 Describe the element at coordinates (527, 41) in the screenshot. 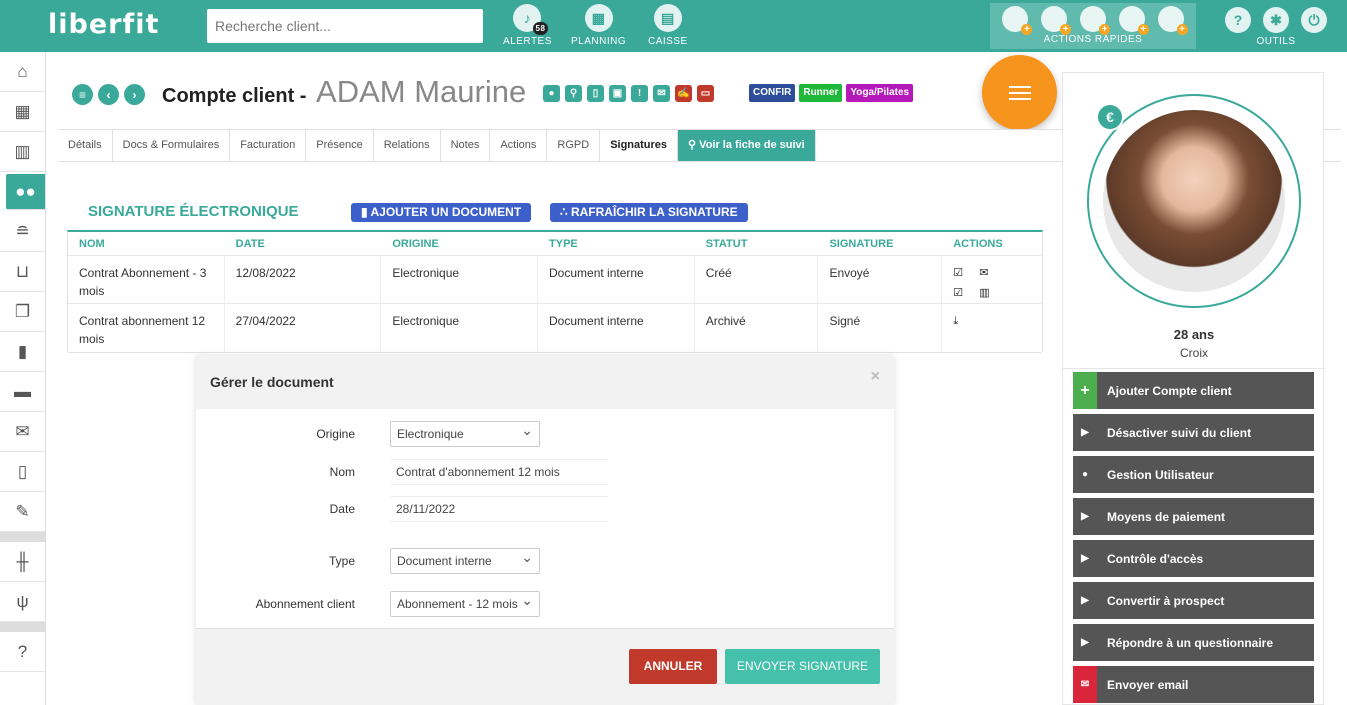

I see `alertes-label: ALERTES` at that location.